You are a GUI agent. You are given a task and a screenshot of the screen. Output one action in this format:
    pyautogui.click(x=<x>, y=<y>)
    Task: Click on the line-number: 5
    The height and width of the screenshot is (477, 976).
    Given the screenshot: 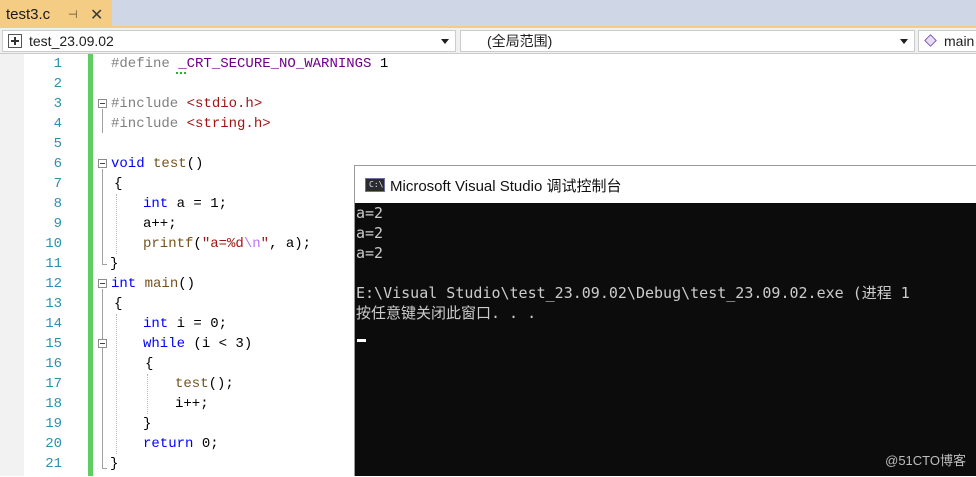 What is the action you would take?
    pyautogui.click(x=57, y=144)
    